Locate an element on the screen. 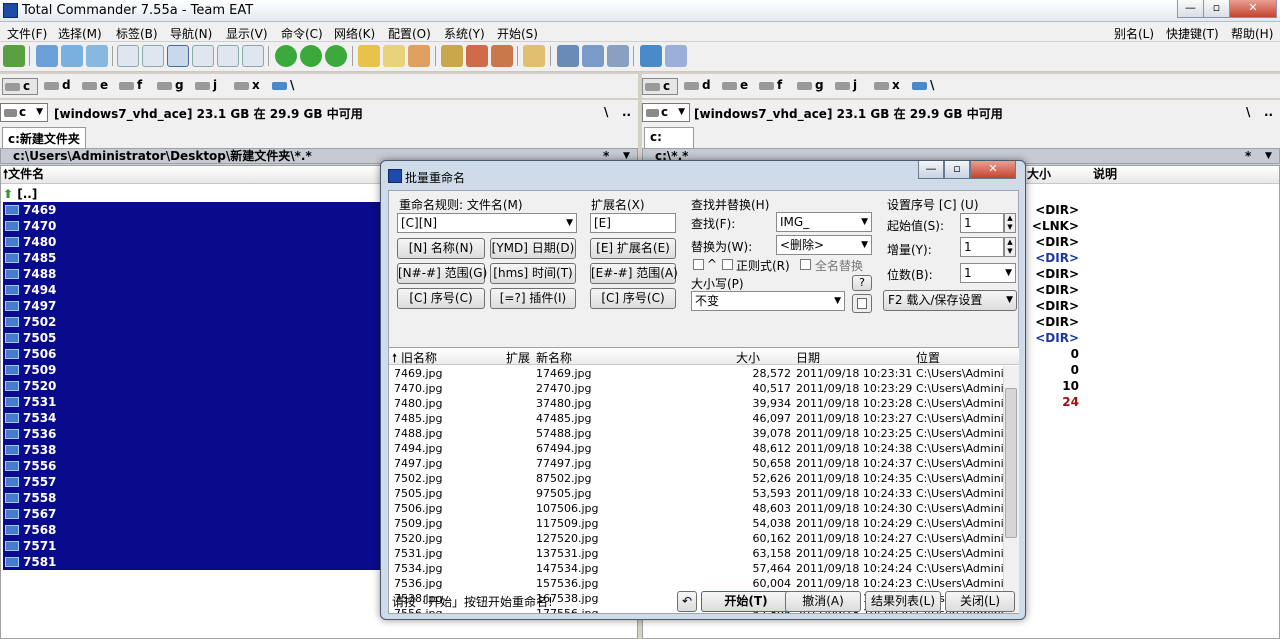  undo-icon: ↶ is located at coordinates (687, 601).